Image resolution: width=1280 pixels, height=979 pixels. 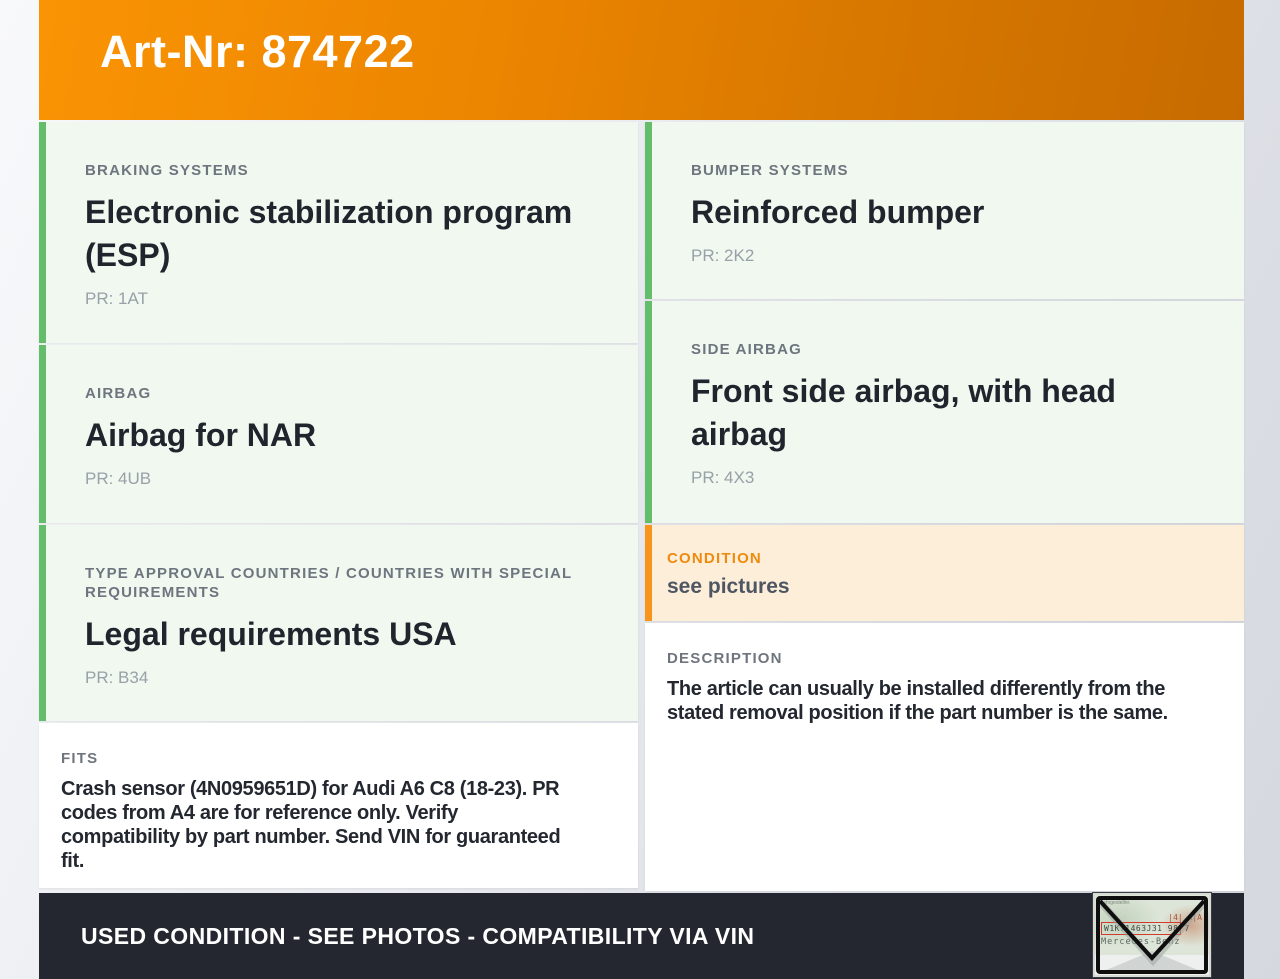 I want to click on card-label: BUMPER SYSTEMS, so click(x=770, y=170).